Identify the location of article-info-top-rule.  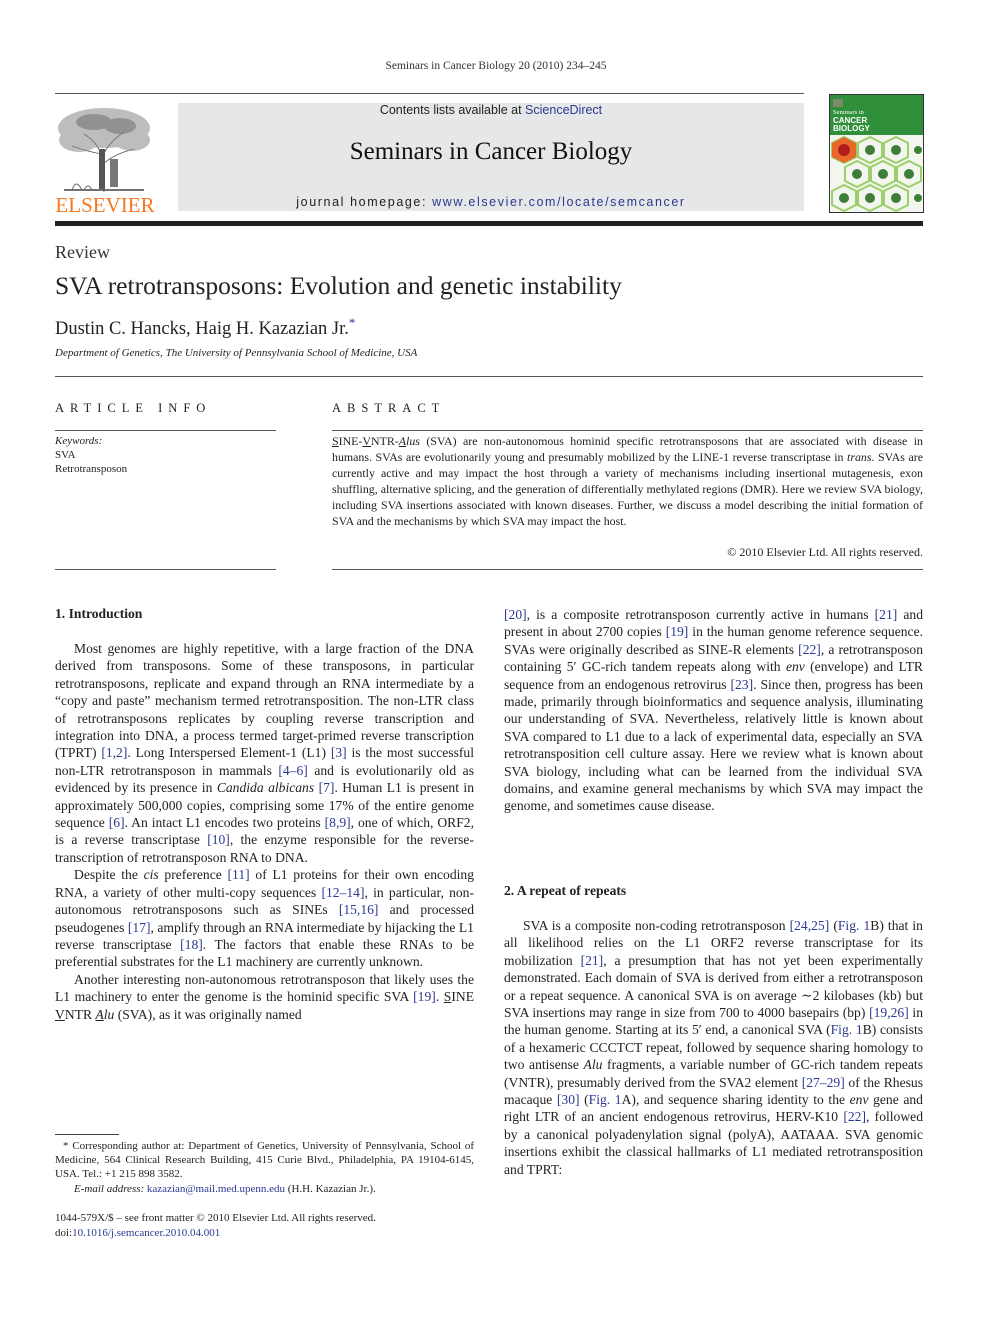
(165, 430).